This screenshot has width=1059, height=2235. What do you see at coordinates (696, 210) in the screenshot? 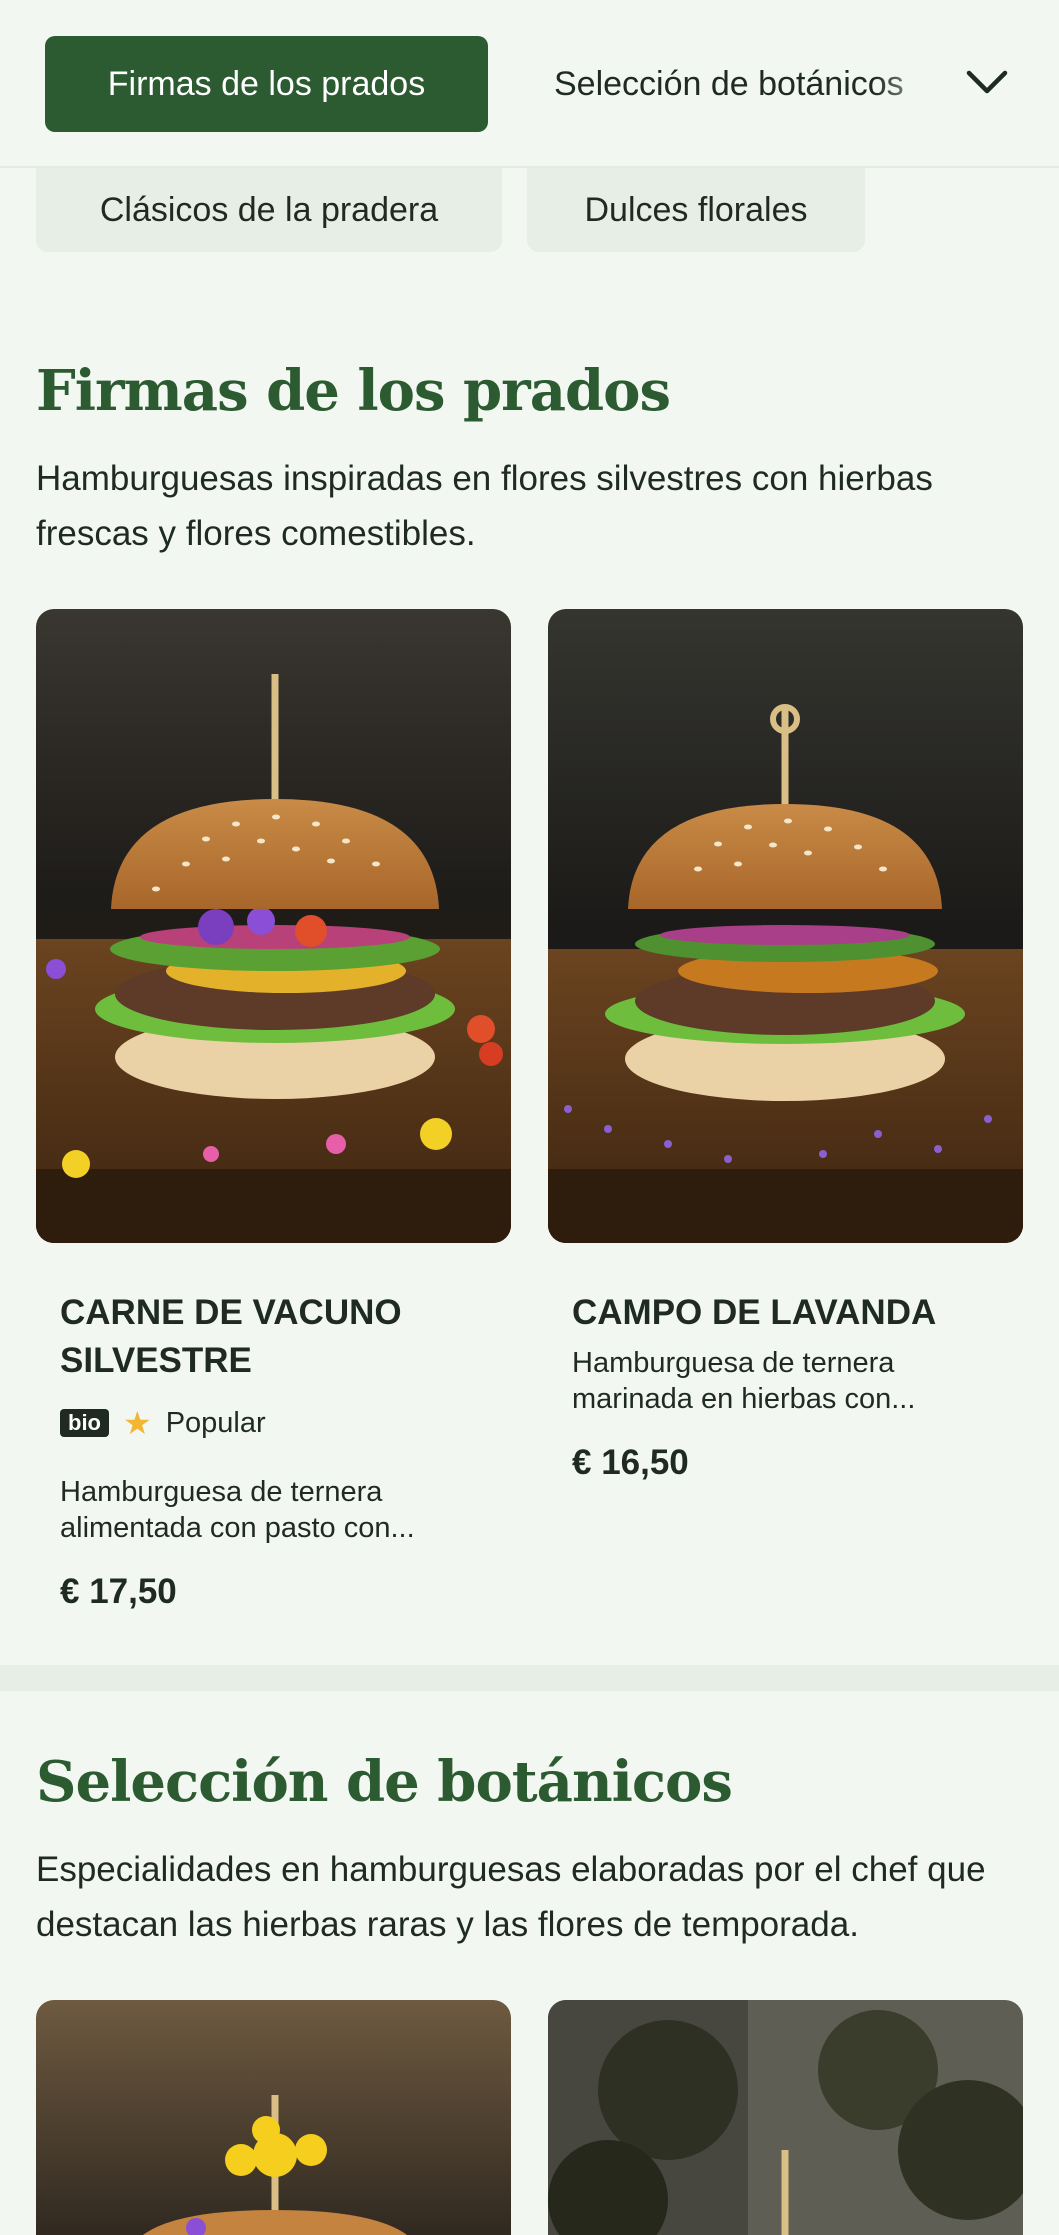
I see `tab-dulces-florales: Dulces florales` at bounding box center [696, 210].